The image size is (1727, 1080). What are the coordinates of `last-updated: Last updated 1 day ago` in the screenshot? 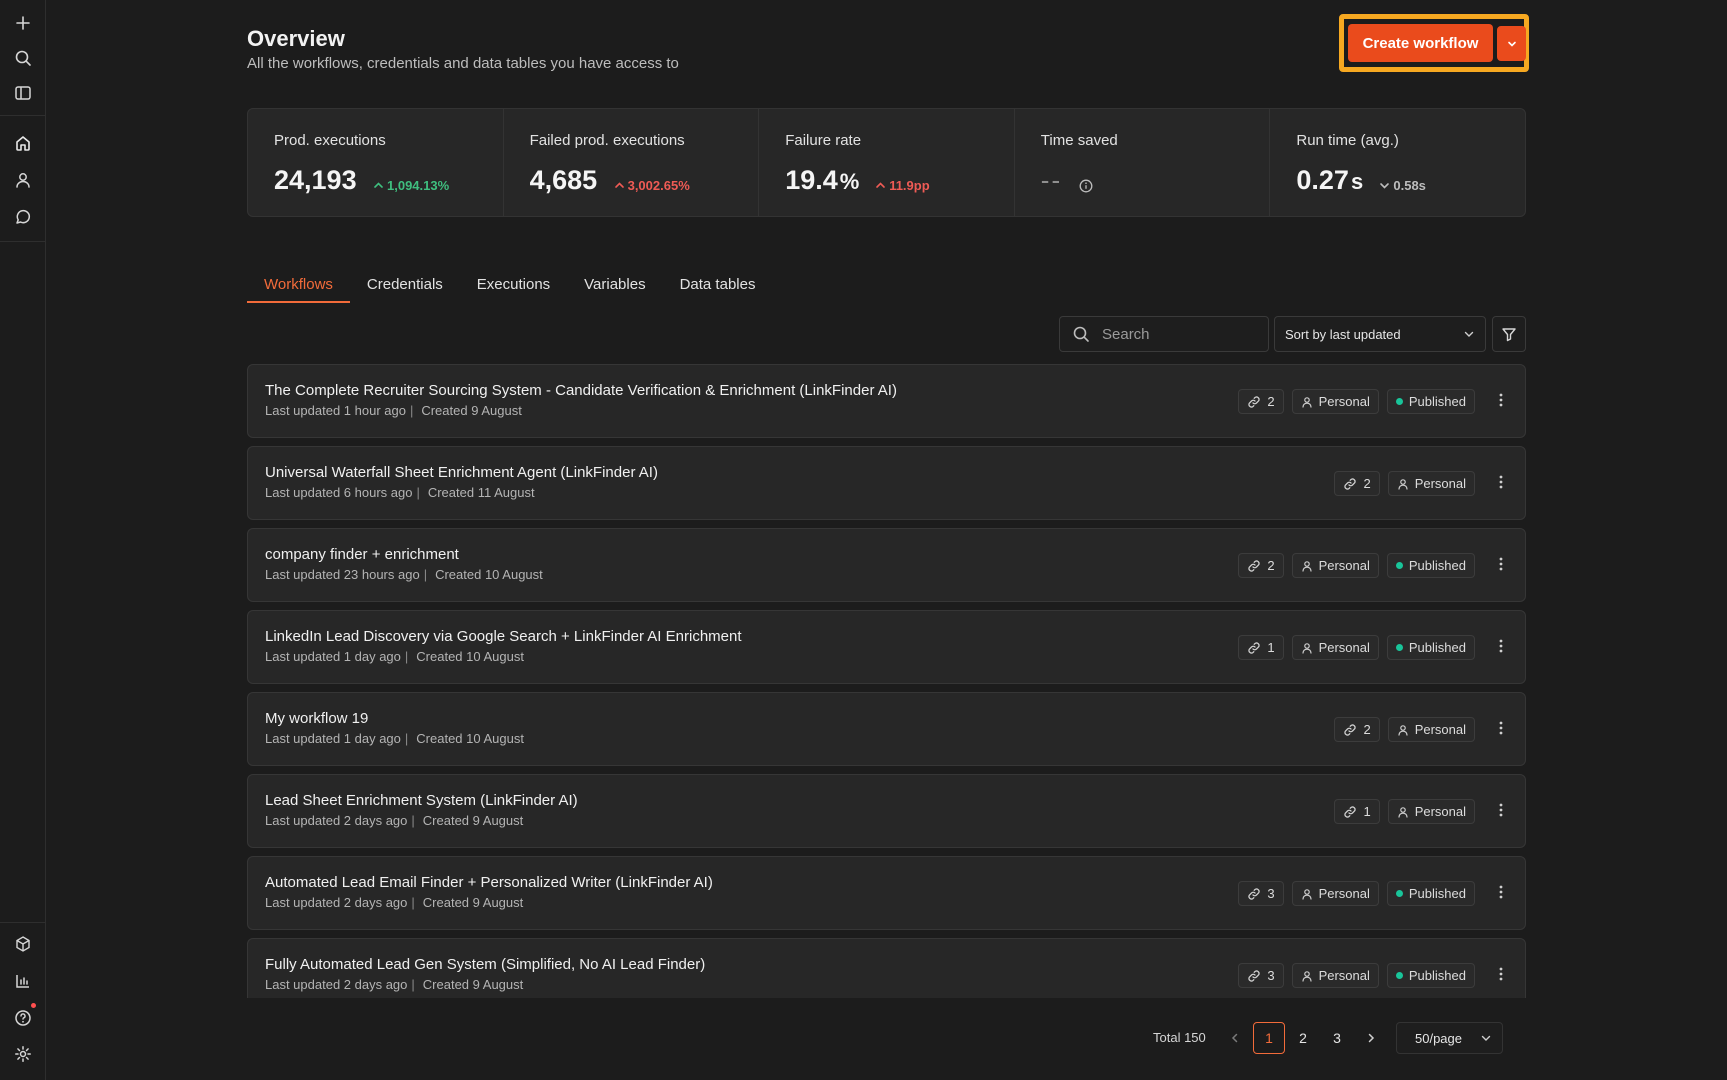 It's located at (333, 738).